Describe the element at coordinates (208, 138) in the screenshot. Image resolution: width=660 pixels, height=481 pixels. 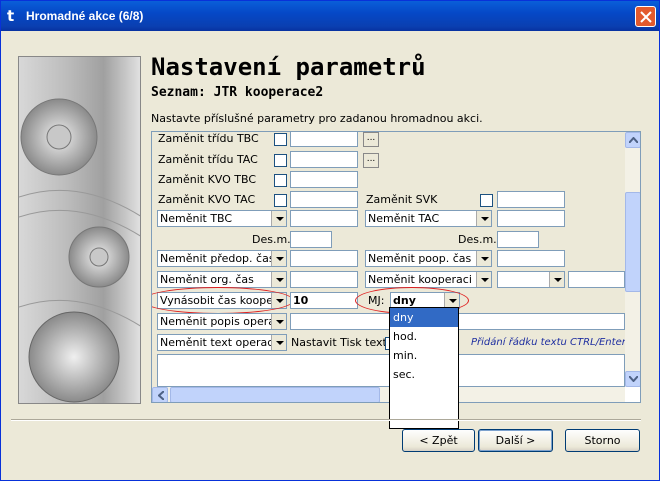
I see `zamenit-tridu-tbc-label: Zaměnit třídu TBC` at that location.